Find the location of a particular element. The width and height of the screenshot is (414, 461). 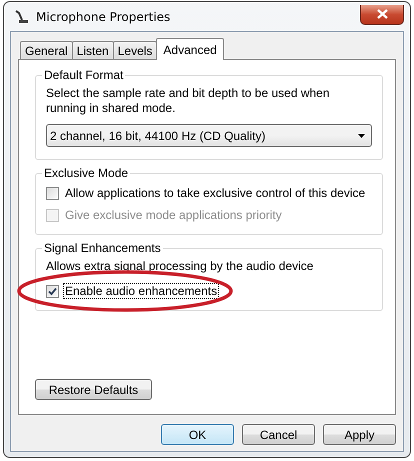

format-dropdown: 2 channel, 16 bit, 44100 Hz (CD Quality) is located at coordinates (209, 135).